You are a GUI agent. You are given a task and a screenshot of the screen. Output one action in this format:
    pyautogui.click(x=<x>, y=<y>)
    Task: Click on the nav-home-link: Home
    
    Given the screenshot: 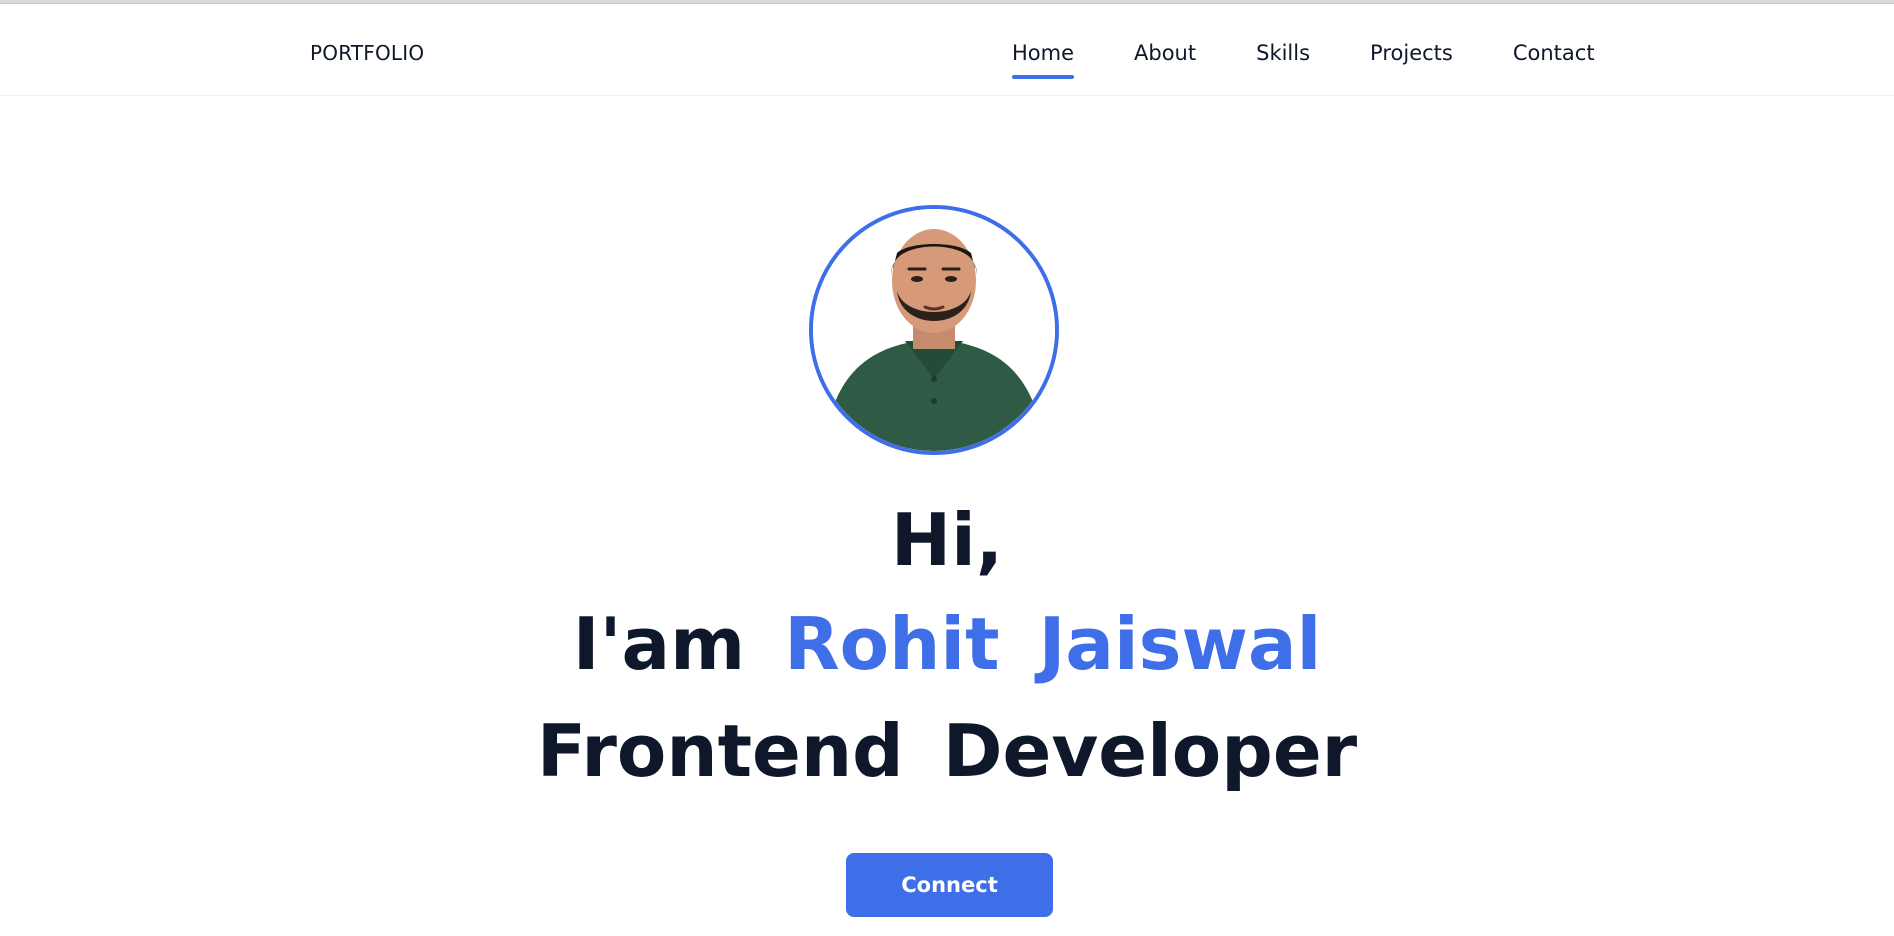 What is the action you would take?
    pyautogui.click(x=1043, y=60)
    